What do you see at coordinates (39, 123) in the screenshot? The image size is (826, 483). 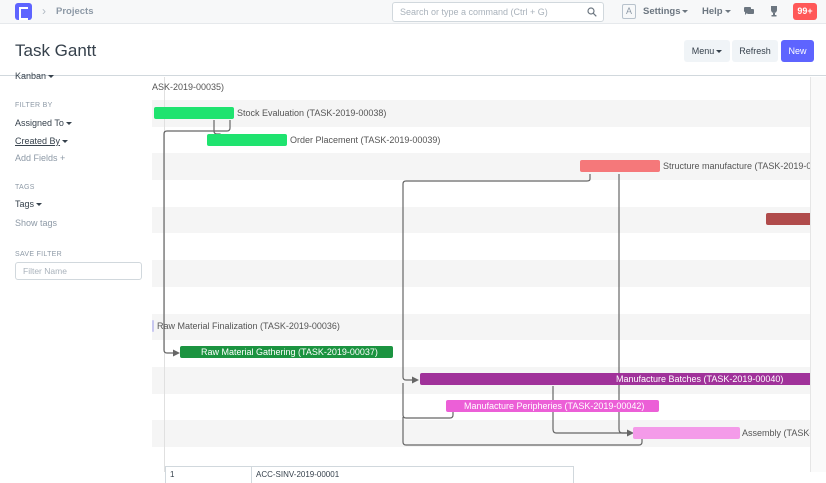 I see `assigned-to-label: Assigned To` at bounding box center [39, 123].